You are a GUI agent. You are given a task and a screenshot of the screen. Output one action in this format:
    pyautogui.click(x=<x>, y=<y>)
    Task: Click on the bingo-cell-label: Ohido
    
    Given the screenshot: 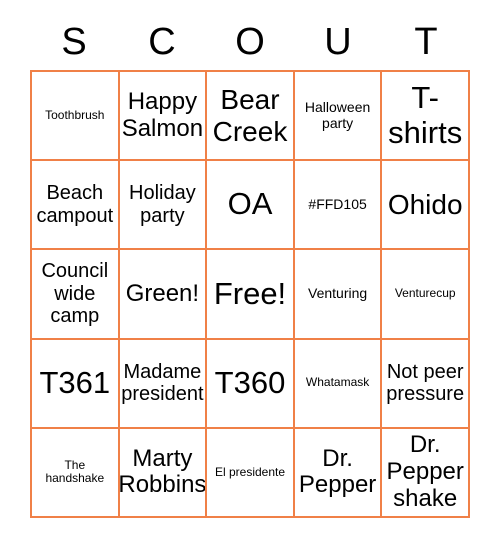 What is the action you would take?
    pyautogui.click(x=425, y=205)
    